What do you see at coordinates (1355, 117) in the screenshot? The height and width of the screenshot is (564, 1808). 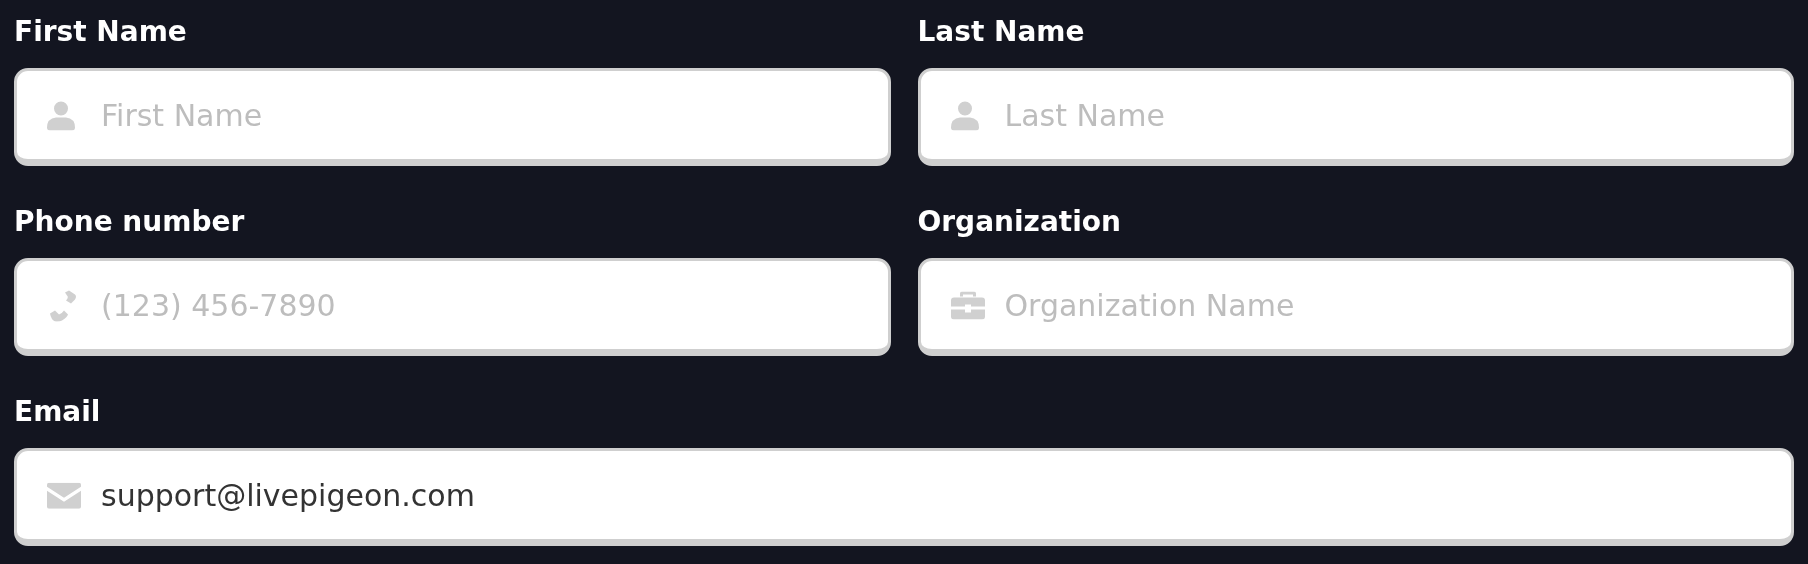 I see `input-field: Last Name` at bounding box center [1355, 117].